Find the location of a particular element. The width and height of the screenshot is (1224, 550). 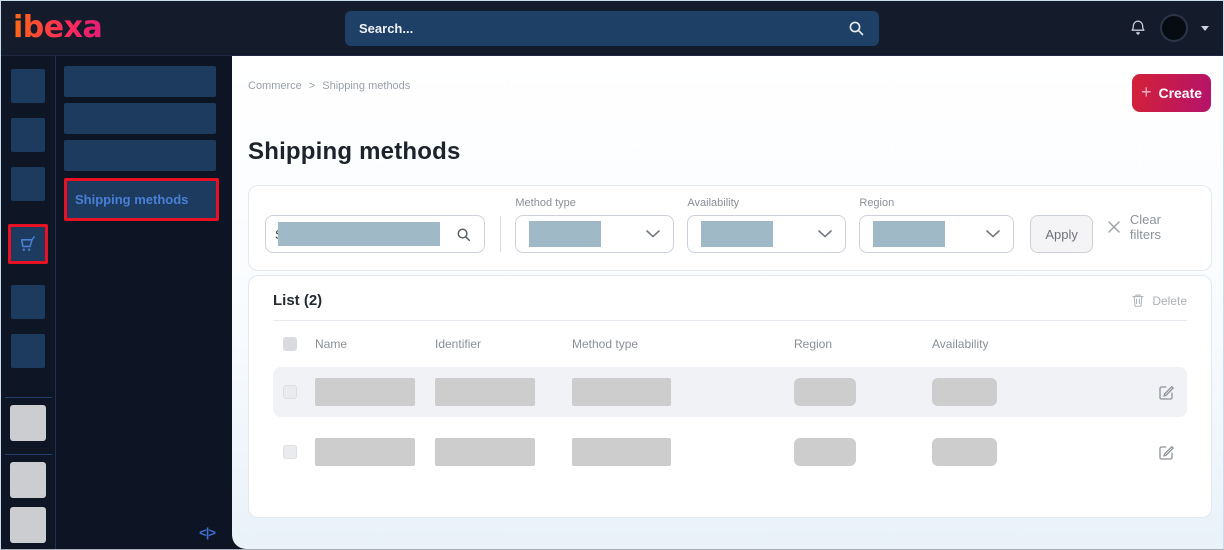

column-header-region: Region is located at coordinates (813, 344).